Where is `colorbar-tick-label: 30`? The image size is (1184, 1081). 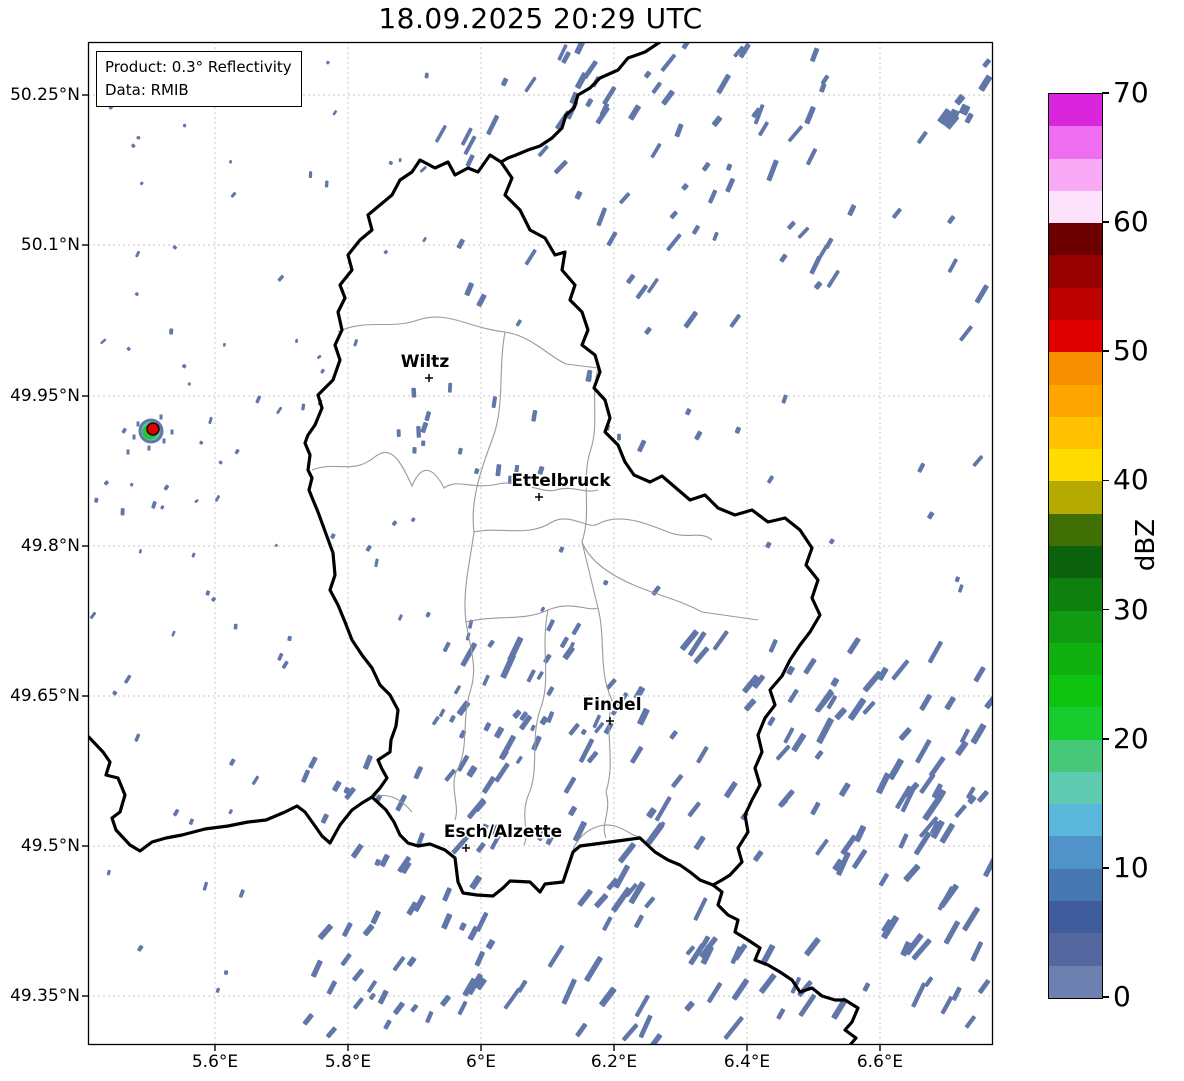
colorbar-tick-label: 30 is located at coordinates (1131, 609).